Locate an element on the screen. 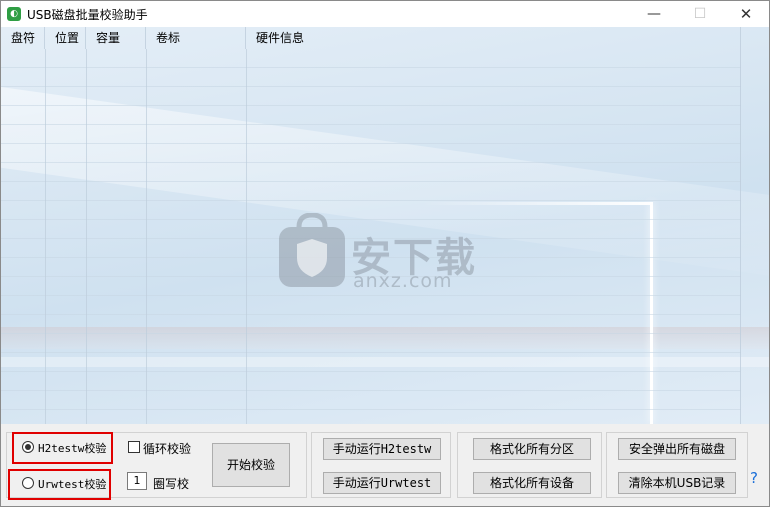 The image size is (770, 507). close-button: ✕ is located at coordinates (746, 14).